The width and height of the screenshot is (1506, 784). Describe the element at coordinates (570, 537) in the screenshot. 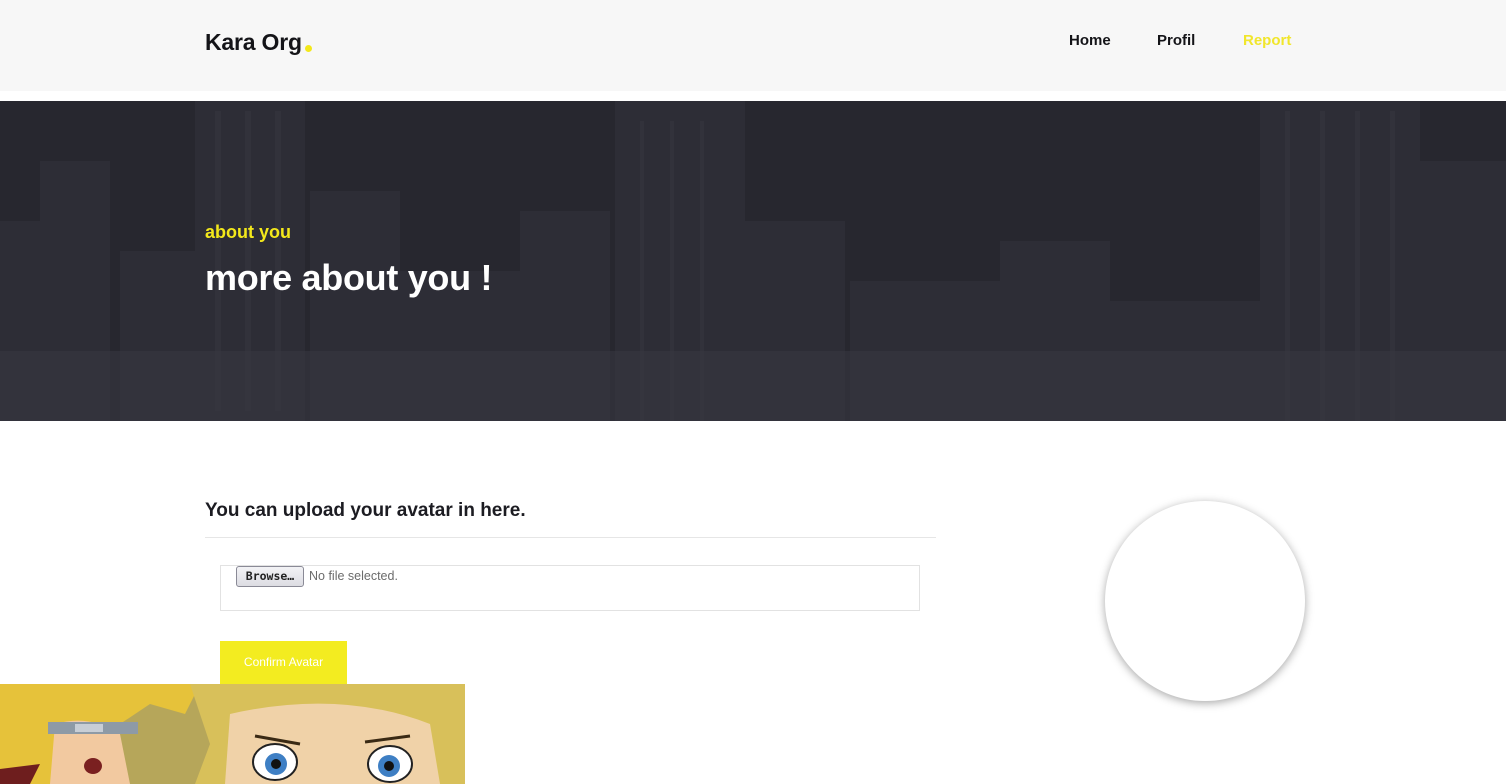

I see `section-divider` at that location.